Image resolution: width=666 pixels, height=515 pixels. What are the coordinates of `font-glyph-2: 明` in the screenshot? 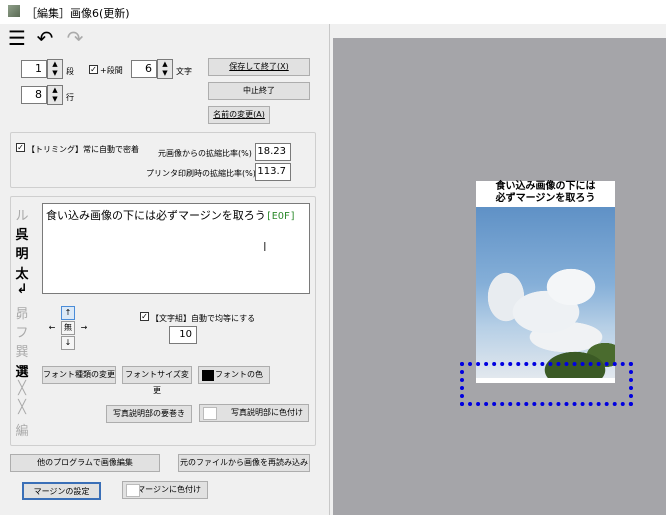 It's located at (22, 252).